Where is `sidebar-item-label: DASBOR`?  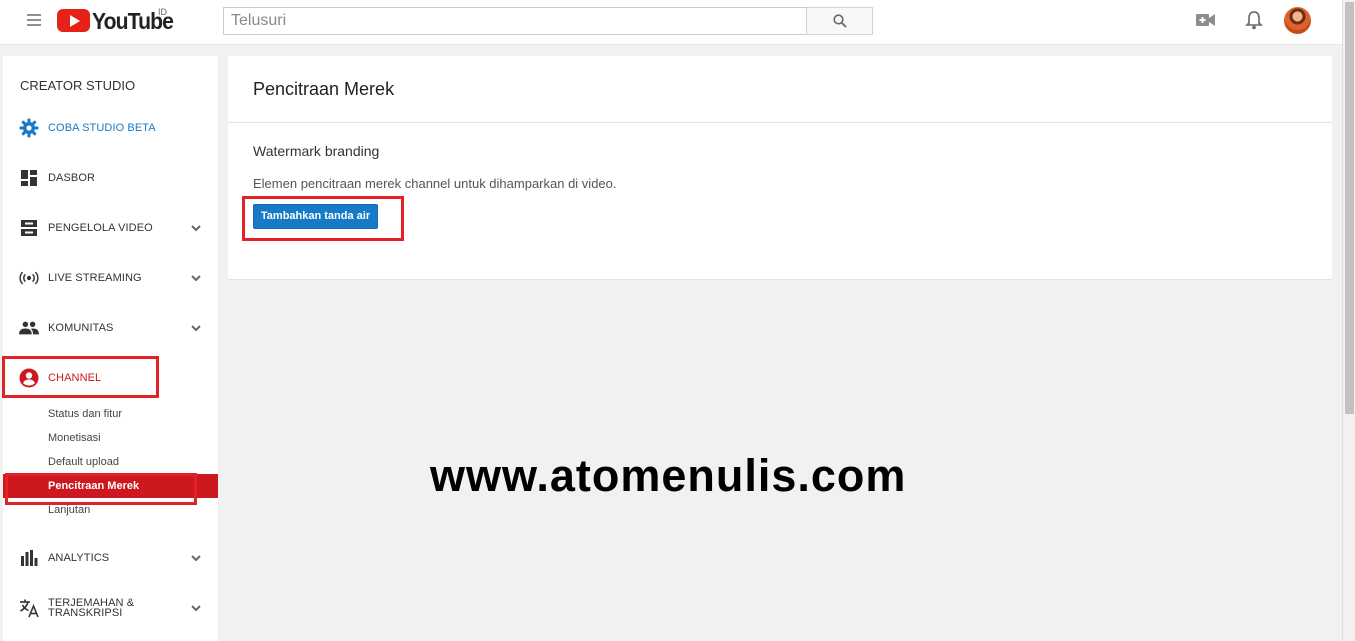 sidebar-item-label: DASBOR is located at coordinates (72, 178).